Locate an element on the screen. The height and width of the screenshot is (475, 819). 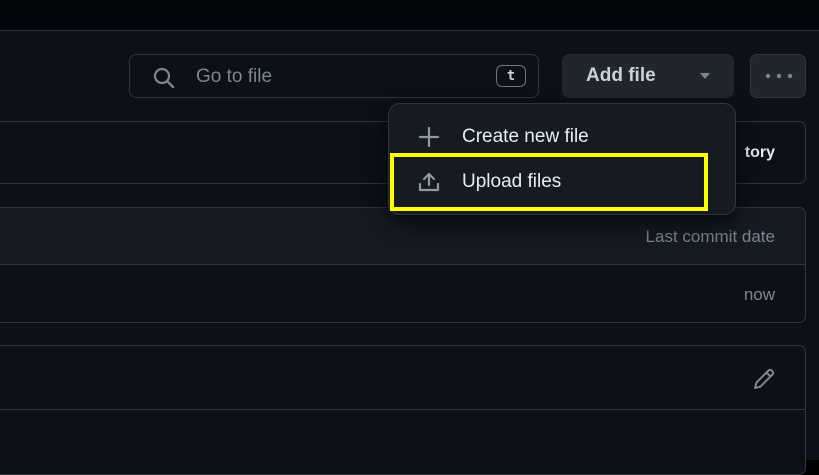
pencil-icon is located at coordinates (764, 379).